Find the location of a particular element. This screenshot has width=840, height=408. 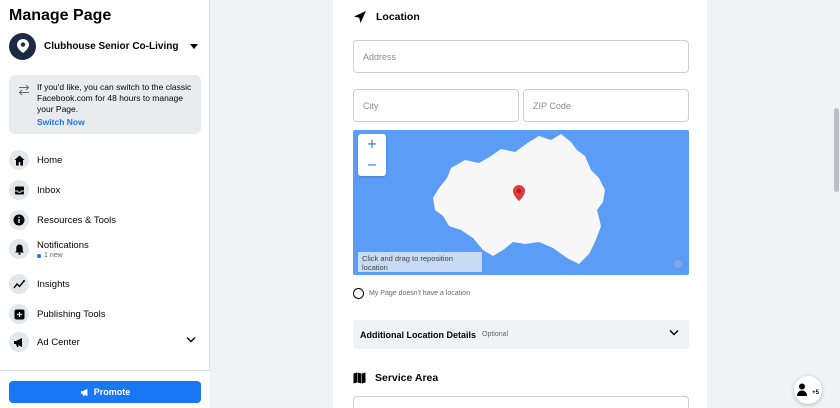

map-icon is located at coordinates (359, 378).